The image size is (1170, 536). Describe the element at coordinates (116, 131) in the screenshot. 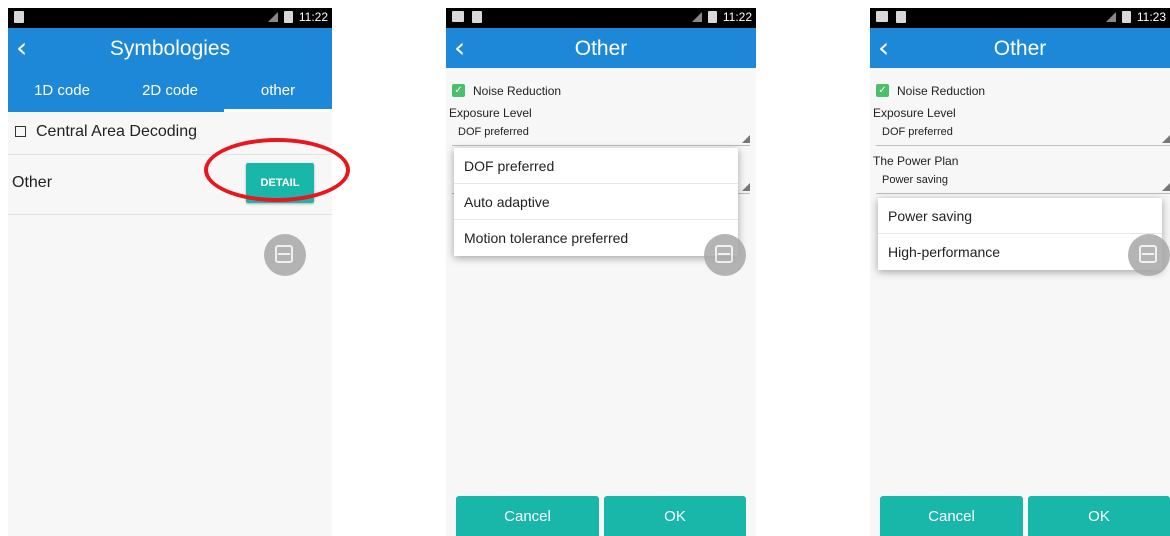

I see `central-area-label: Central Area Decoding` at that location.